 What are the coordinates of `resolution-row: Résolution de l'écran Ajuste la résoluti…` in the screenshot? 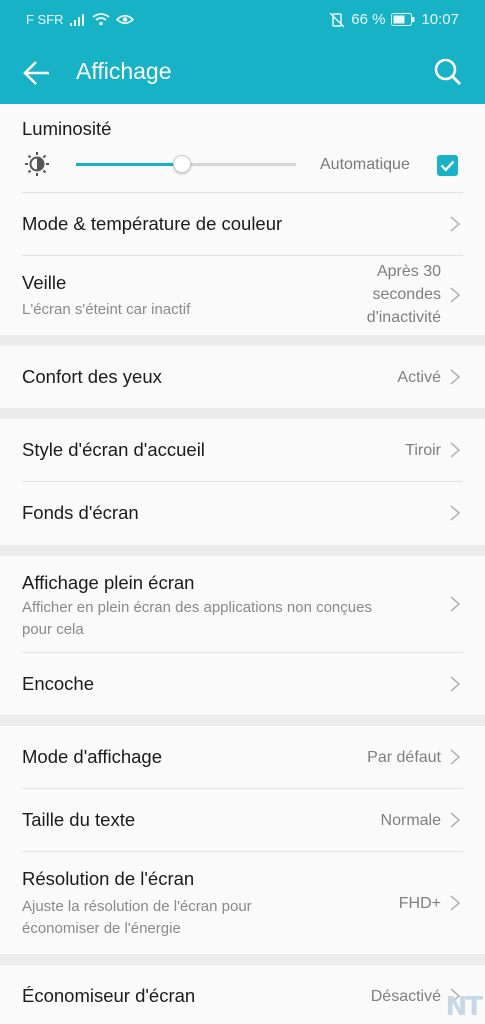 It's located at (242, 903).